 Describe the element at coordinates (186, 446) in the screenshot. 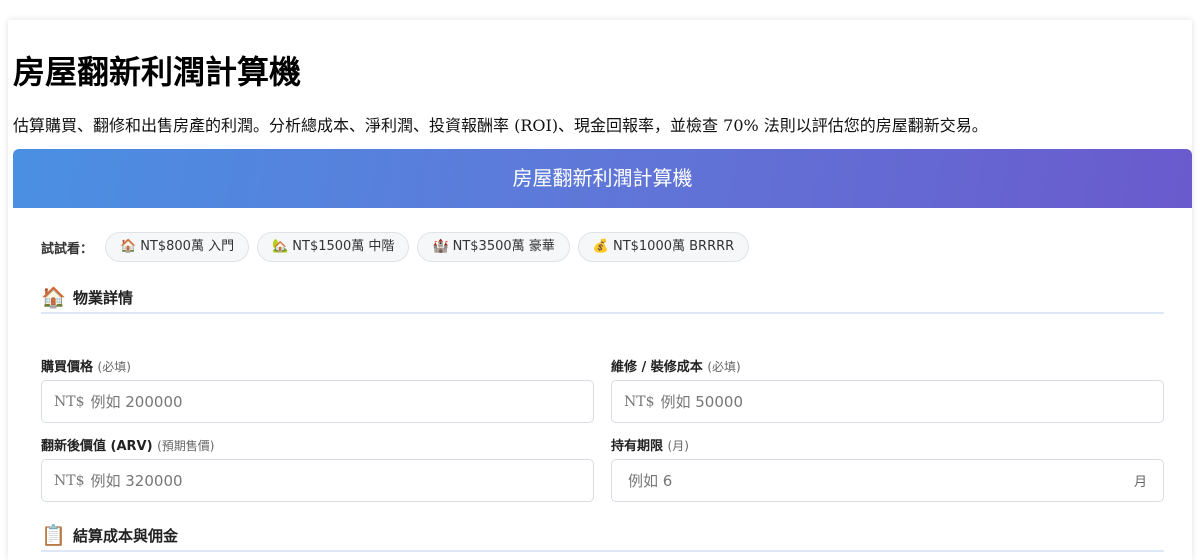

I see `field-hint: (預期售價)` at that location.